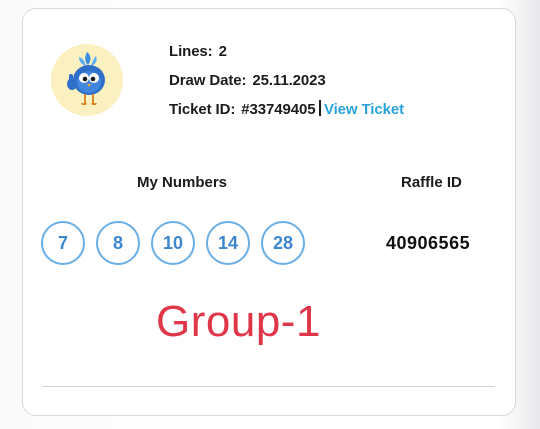 The image size is (540, 429). What do you see at coordinates (428, 243) in the screenshot?
I see `raffle-id-value: 40906565` at bounding box center [428, 243].